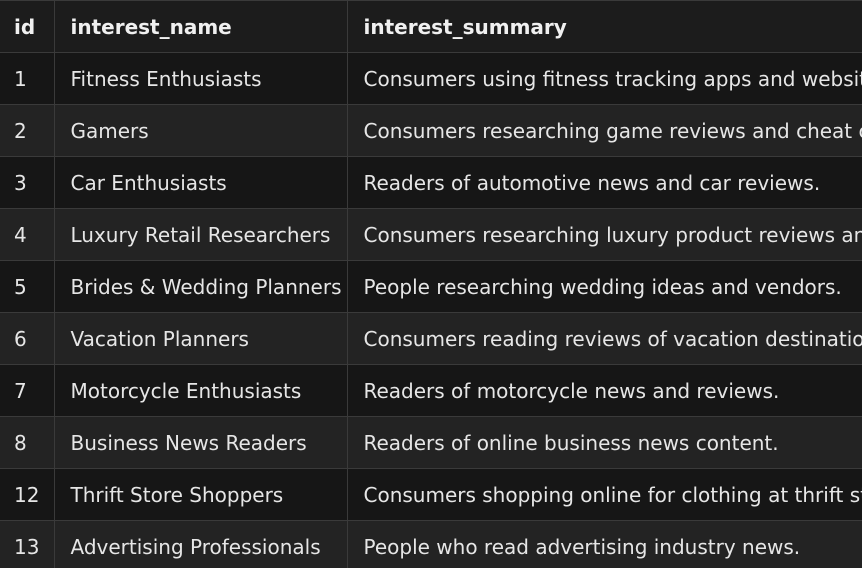 This screenshot has height=568, width=862. Describe the element at coordinates (27, 130) in the screenshot. I see `cell-id: 2` at that location.